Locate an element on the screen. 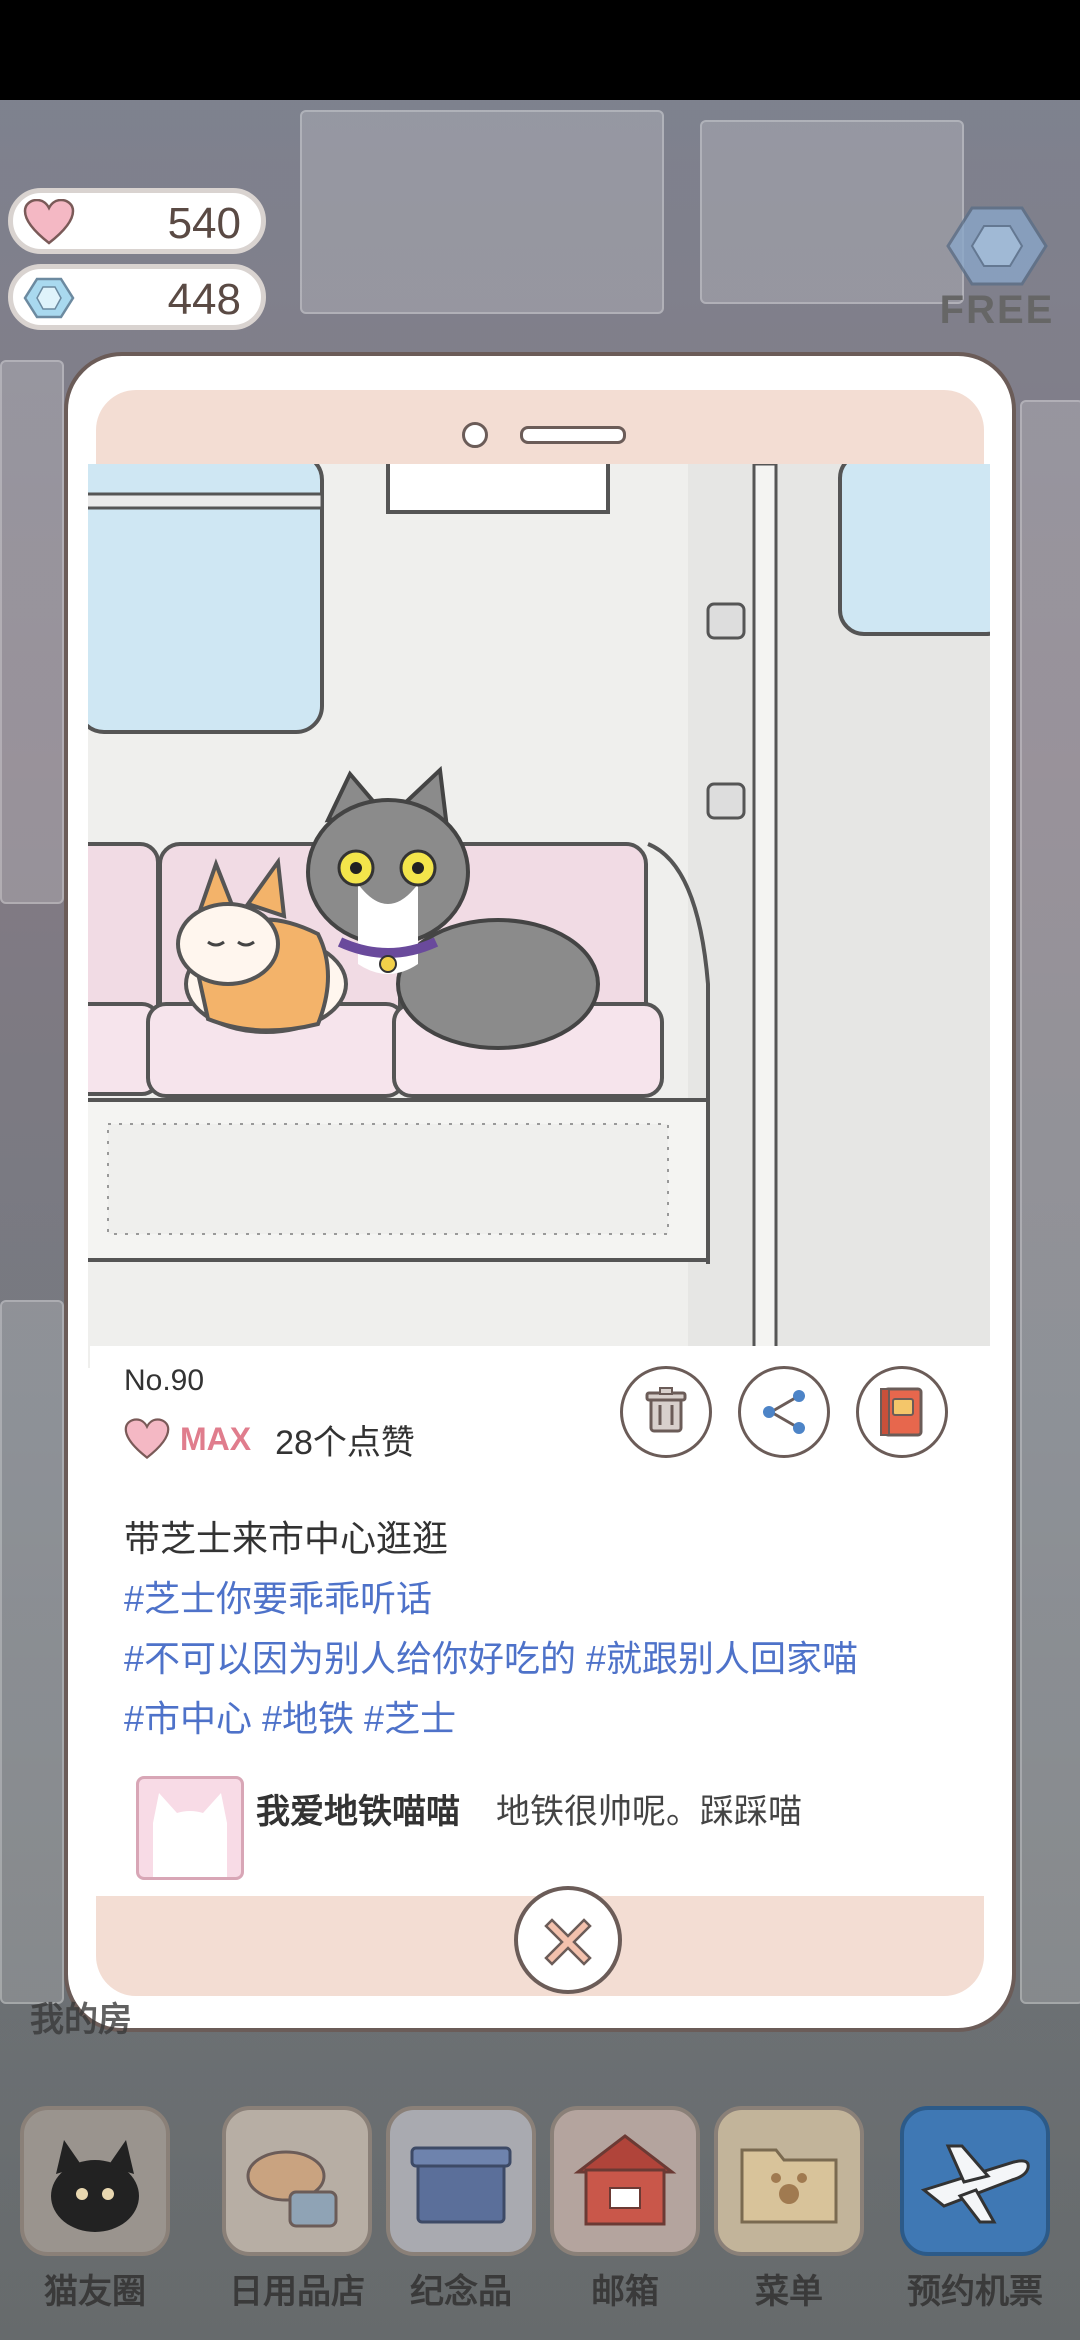 This screenshot has height=2340, width=1080. post-caption: 带芝士来市中心逛逛 is located at coordinates (286, 1538).